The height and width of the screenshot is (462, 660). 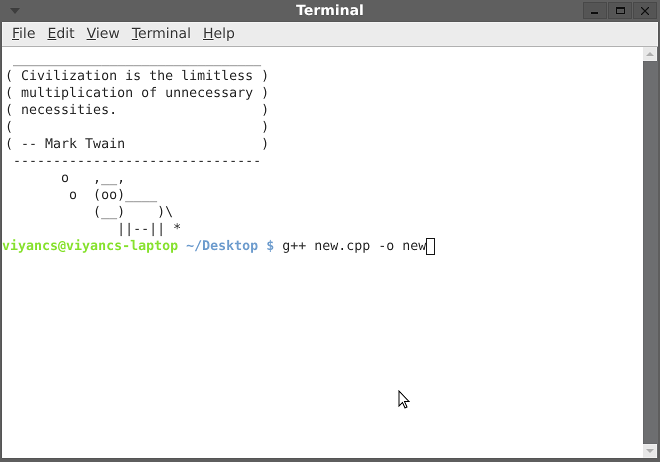 I want to click on text-cursor, so click(x=431, y=246).